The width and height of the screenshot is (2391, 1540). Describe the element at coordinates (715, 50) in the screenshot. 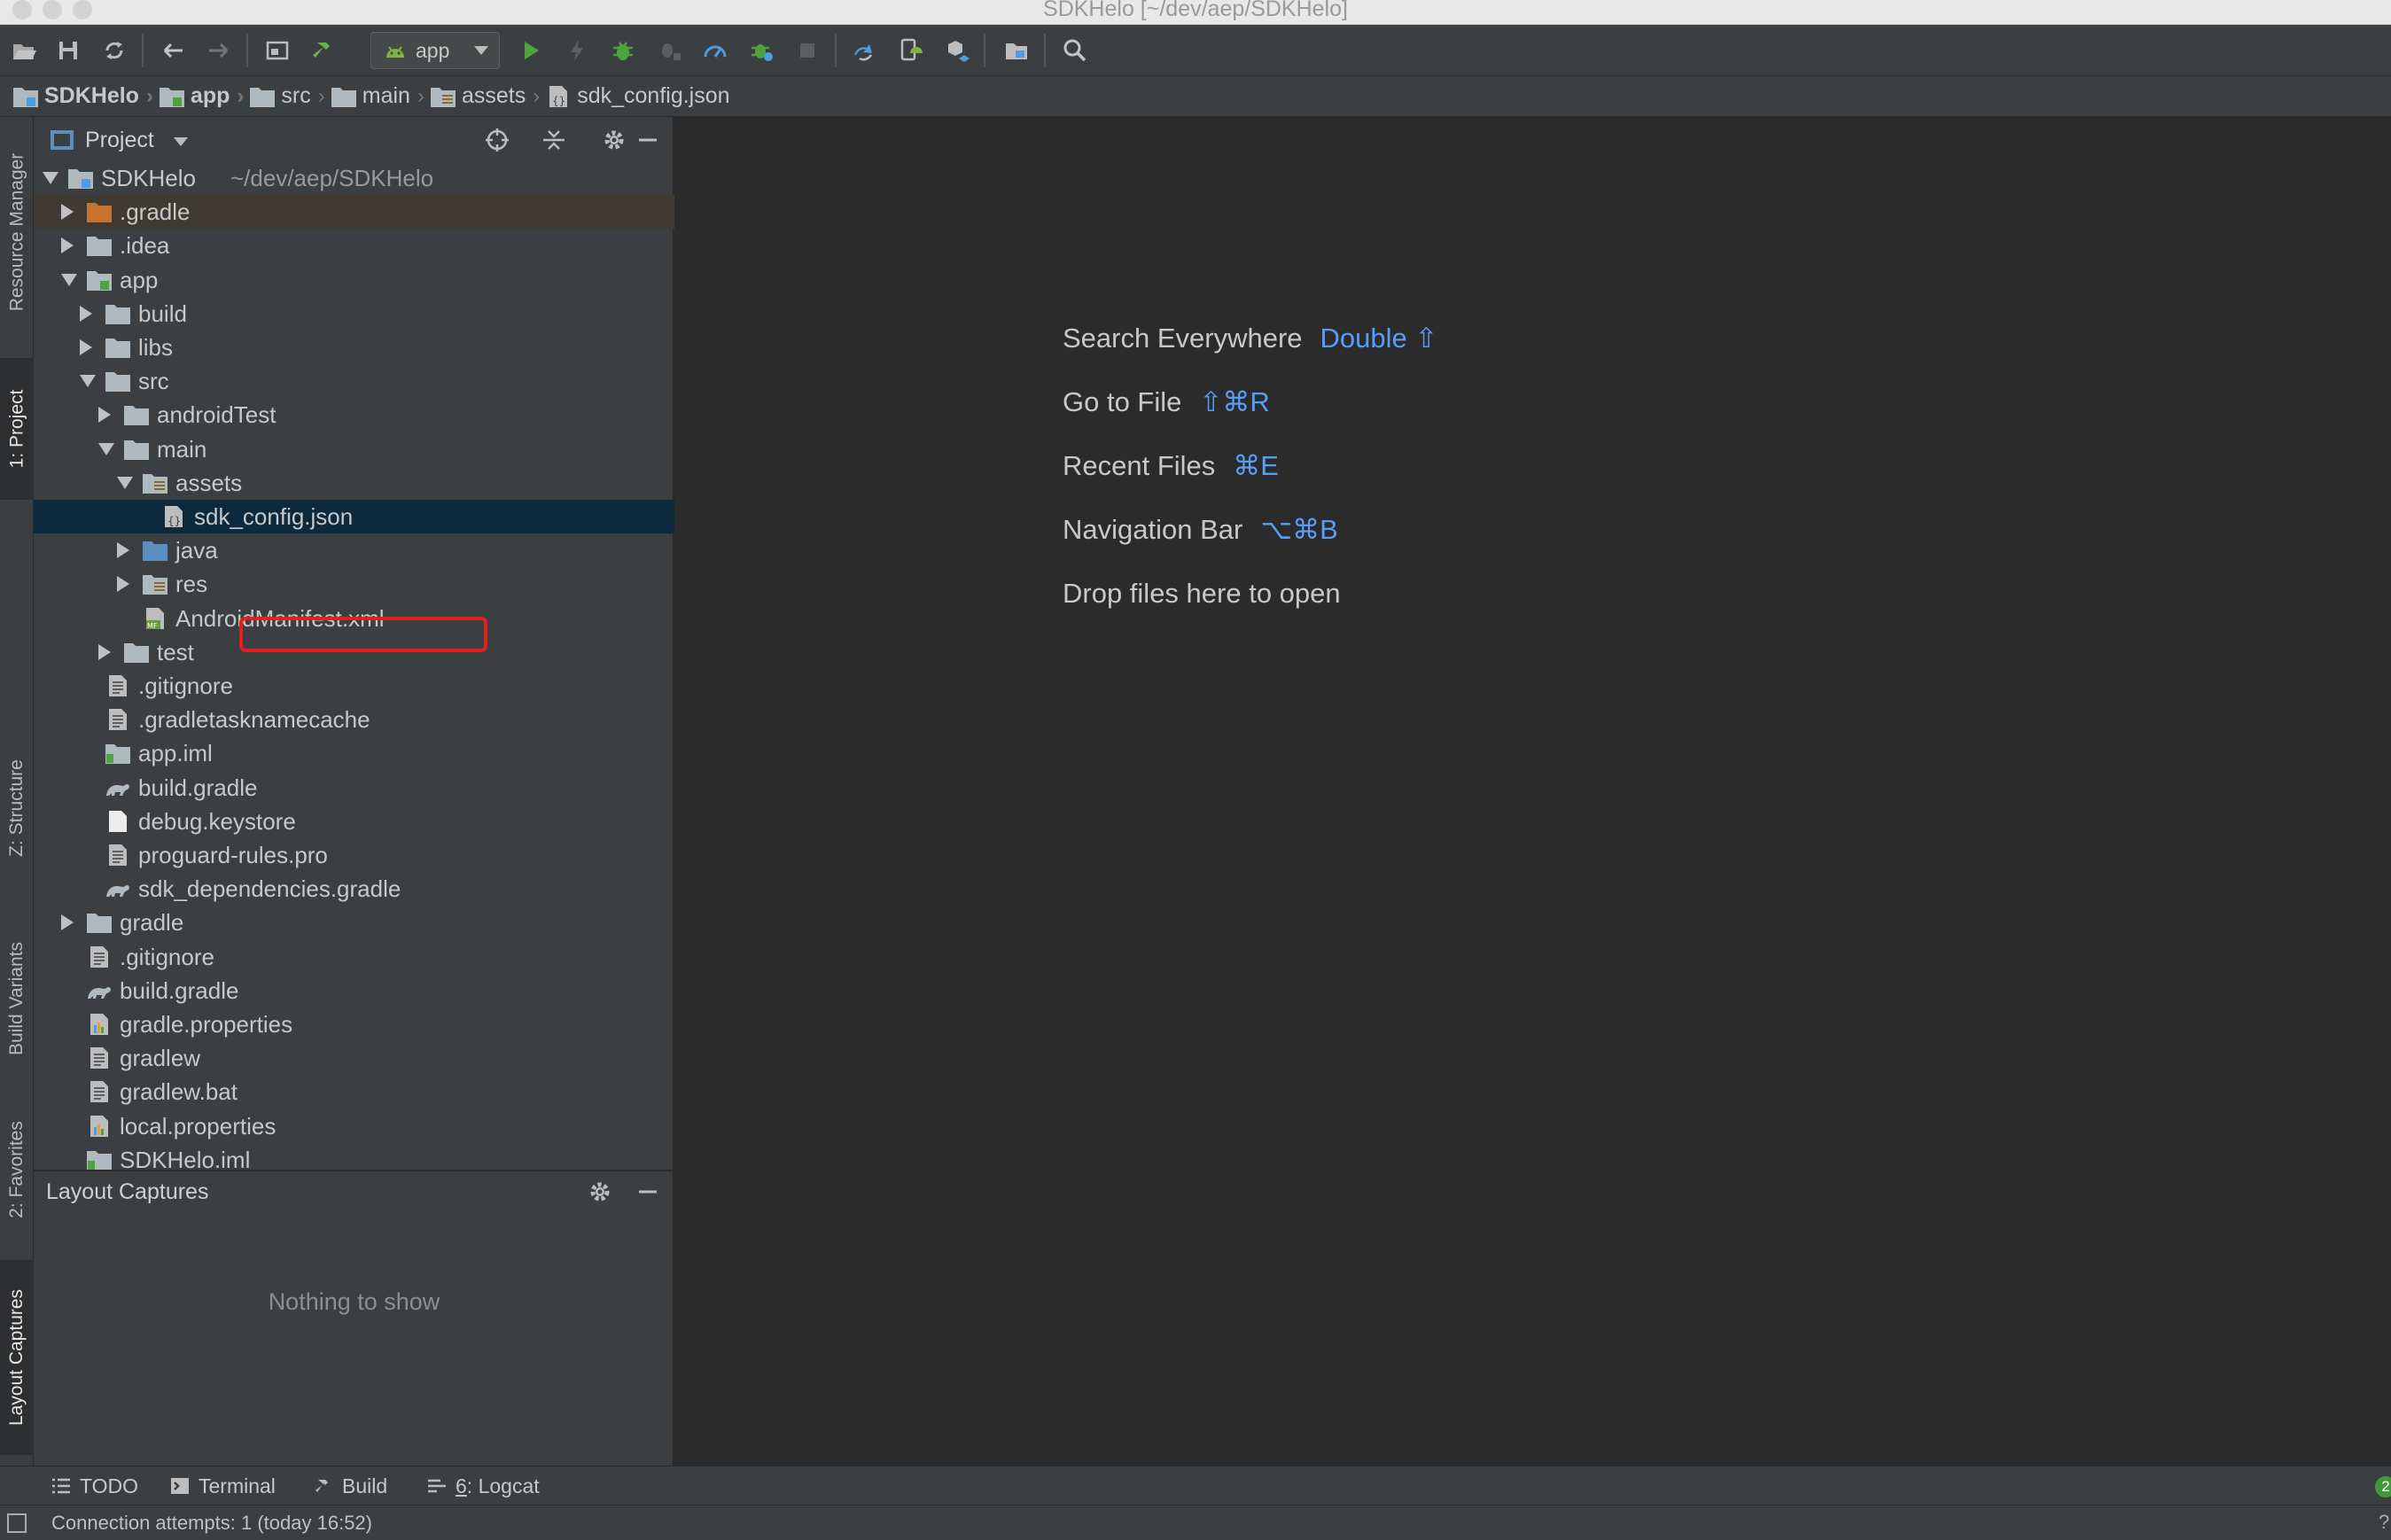

I see `profile-icon` at that location.